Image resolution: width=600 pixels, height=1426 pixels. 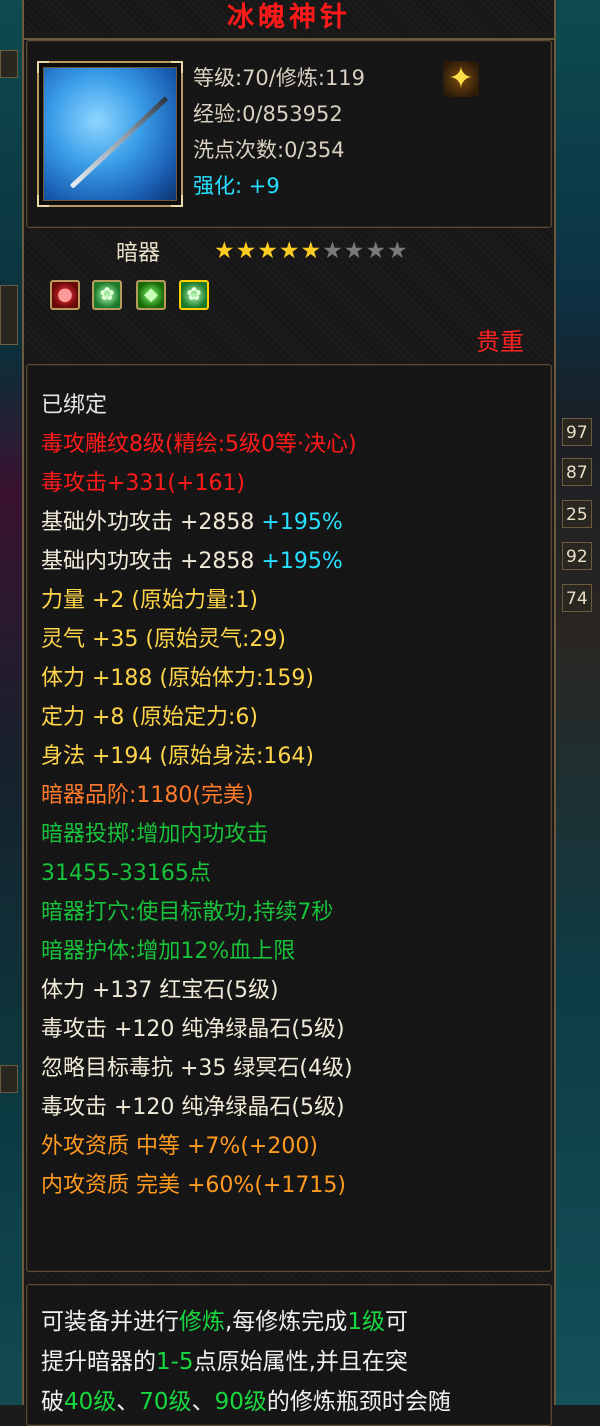 I want to click on acupoint-line: 暗器打穴:使目标散功,持续7秒, so click(x=187, y=912).